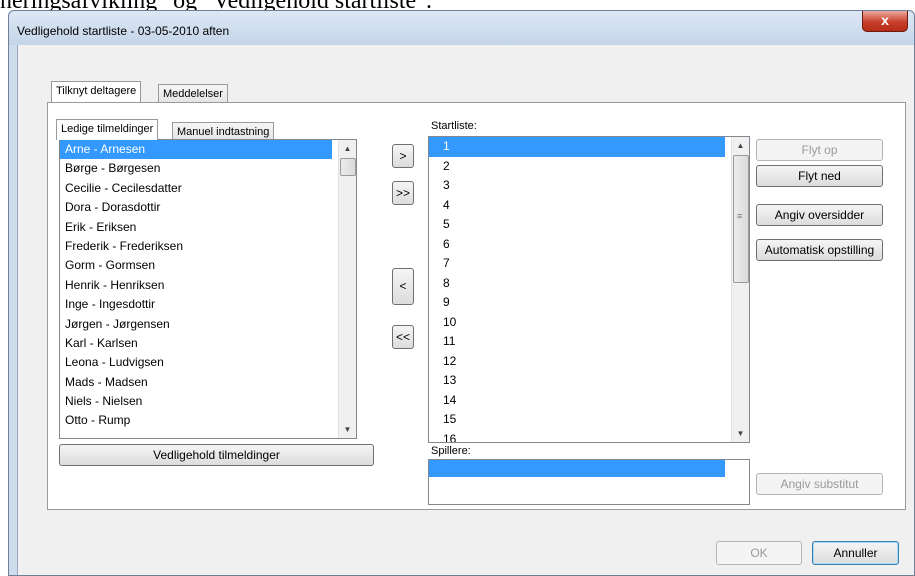 This screenshot has height=576, width=915. I want to click on auto-setup-button: Automatisk opstilling, so click(819, 250).